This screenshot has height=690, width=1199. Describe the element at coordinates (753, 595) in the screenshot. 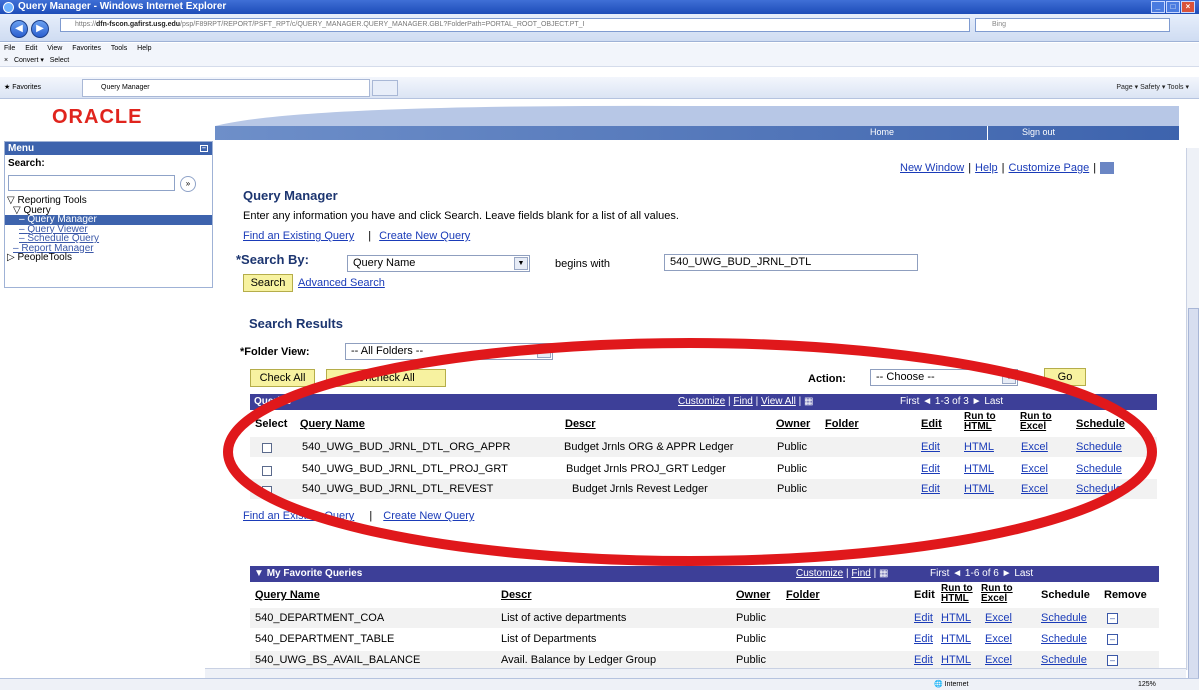

I see `fav-col-owner: Owner` at that location.